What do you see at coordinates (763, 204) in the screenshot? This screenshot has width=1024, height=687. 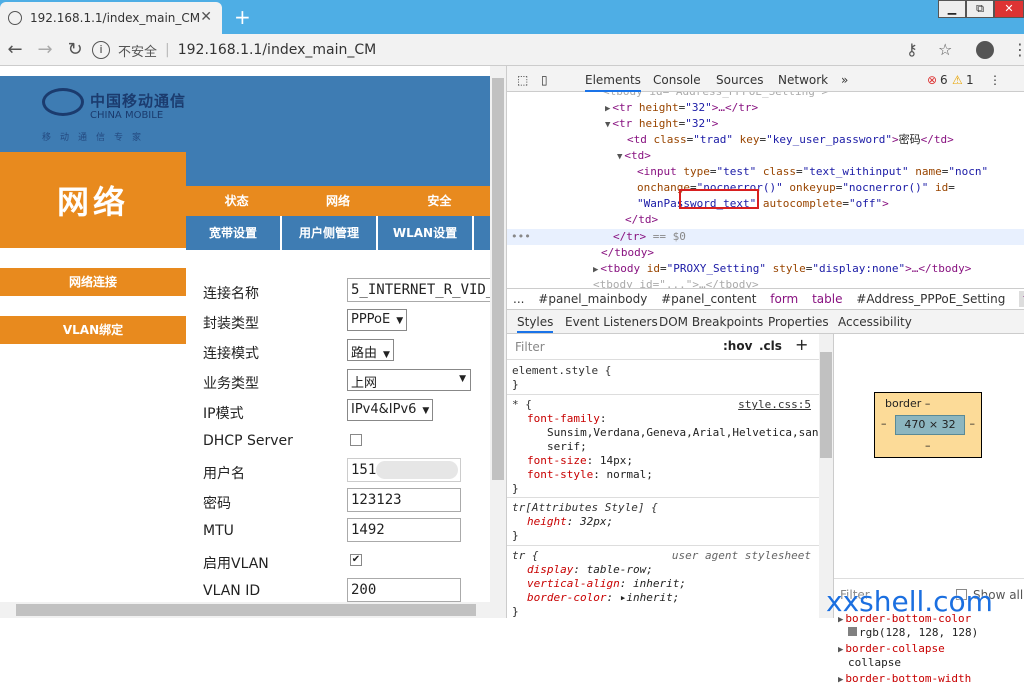 I see `dom-line: "WanPassword_text" autocomplete="off">` at bounding box center [763, 204].